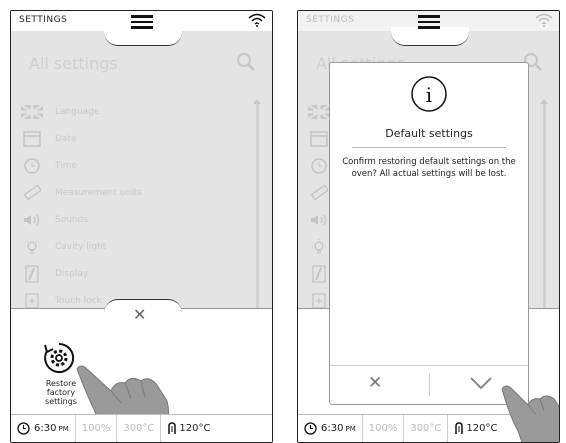 The image size is (566, 443). Describe the element at coordinates (131, 273) in the screenshot. I see `settings-item-display: Display` at that location.